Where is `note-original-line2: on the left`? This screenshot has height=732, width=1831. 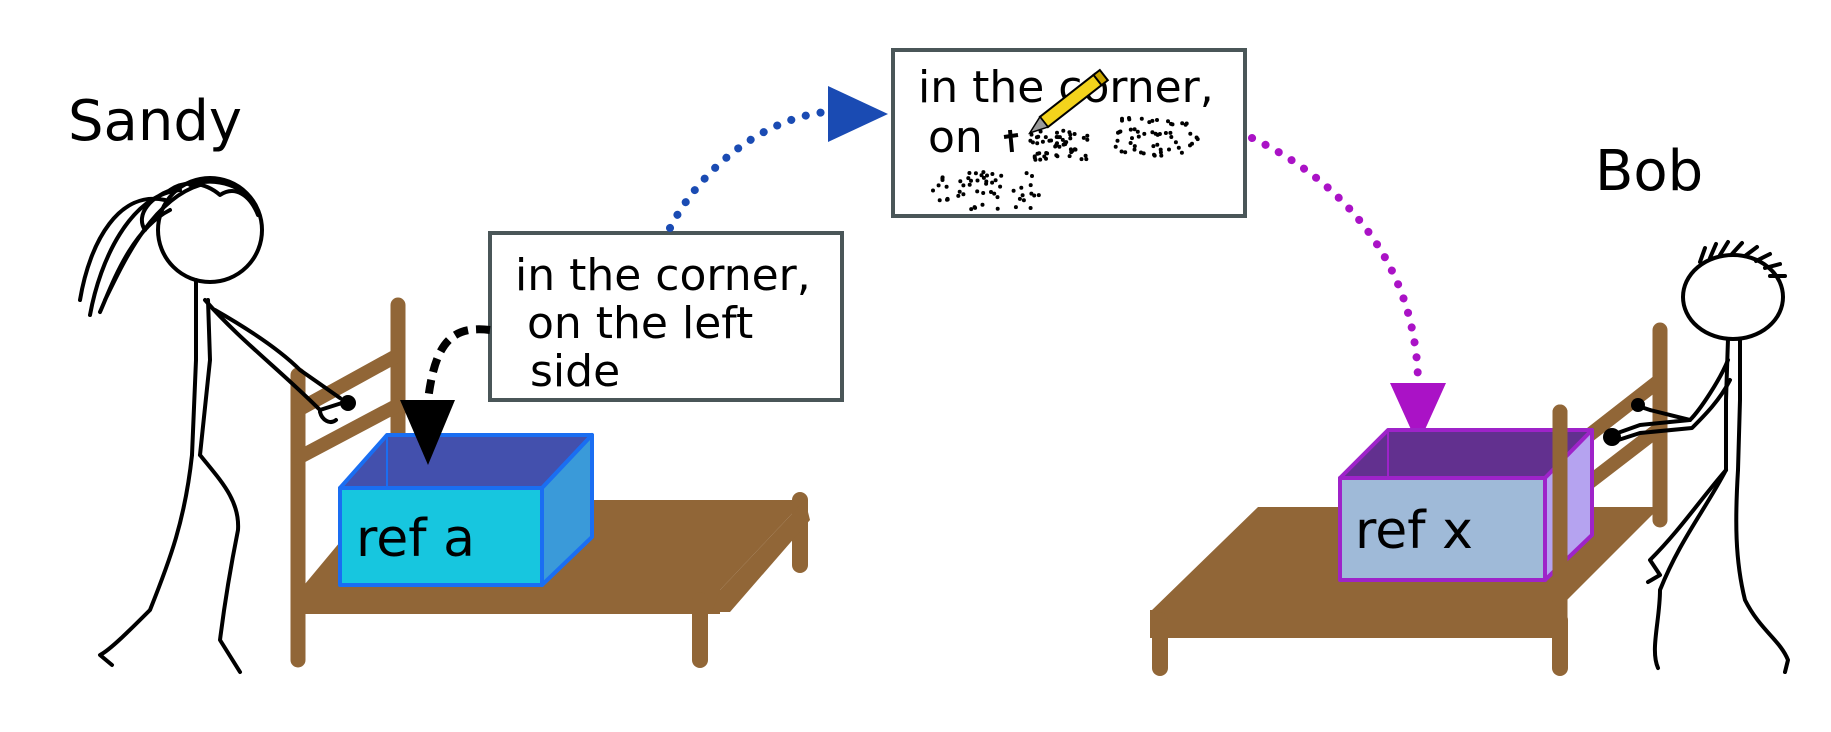 note-original-line2: on the left is located at coordinates (640, 323).